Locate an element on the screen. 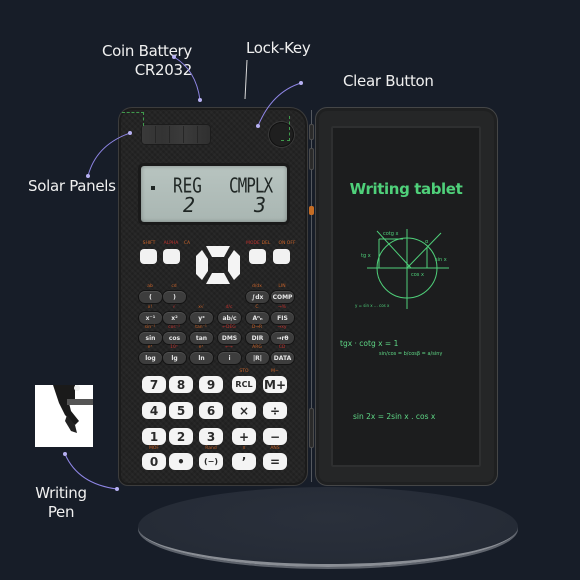 The height and width of the screenshot is (580, 580). onoff-label: ON OFF is located at coordinates (287, 243).